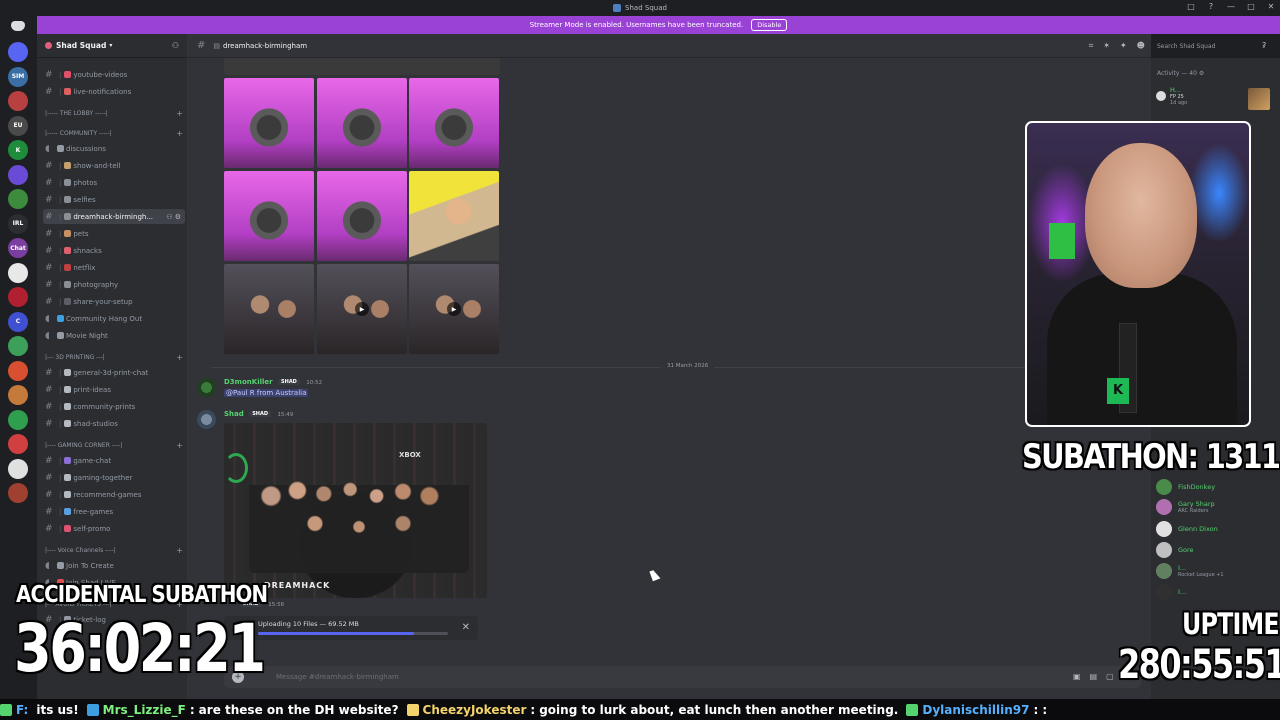 The width and height of the screenshot is (1280, 720). Describe the element at coordinates (112, 46) in the screenshot. I see `server-header: Shad Squad ▾ ⚇` at that location.